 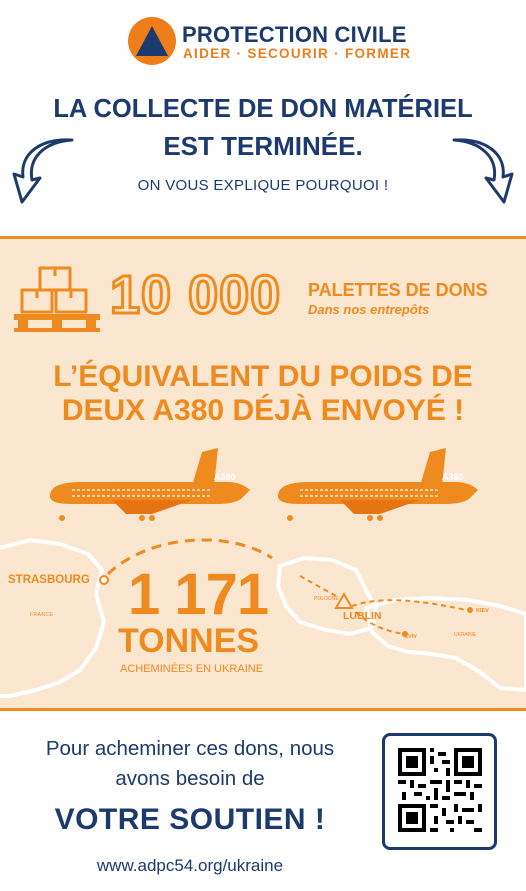 What do you see at coordinates (326, 599) in the screenshot?
I see `region-pologne: POLOGNE` at bounding box center [326, 599].